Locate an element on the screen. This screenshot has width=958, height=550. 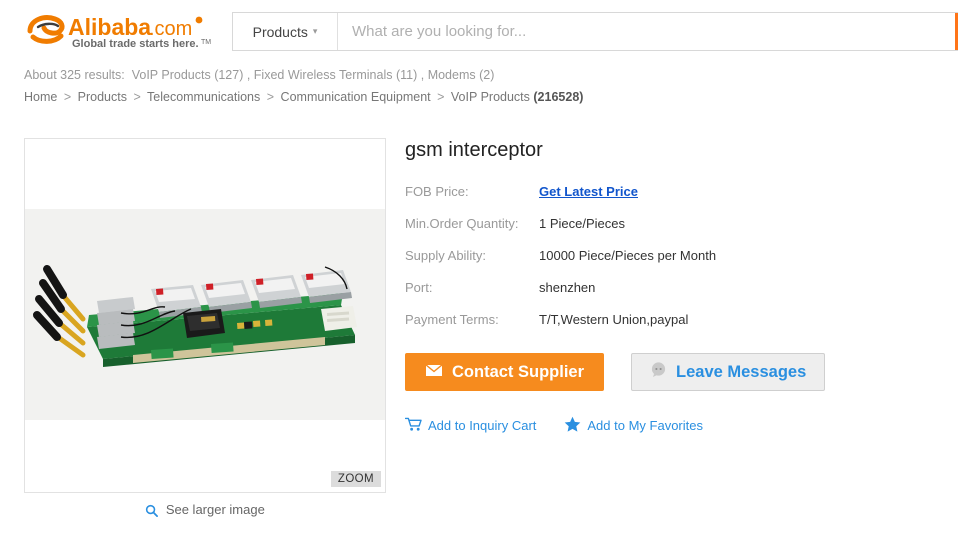
spec-value: 10000 Piece/Pieces per Month is located at coordinates (628, 255).